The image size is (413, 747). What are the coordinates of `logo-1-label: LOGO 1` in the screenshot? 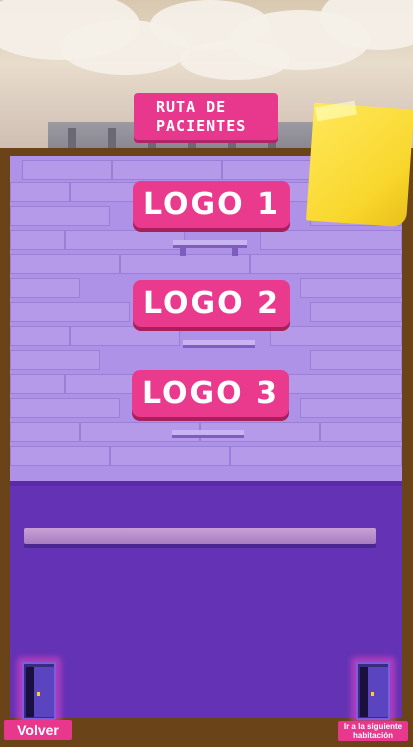 It's located at (211, 204).